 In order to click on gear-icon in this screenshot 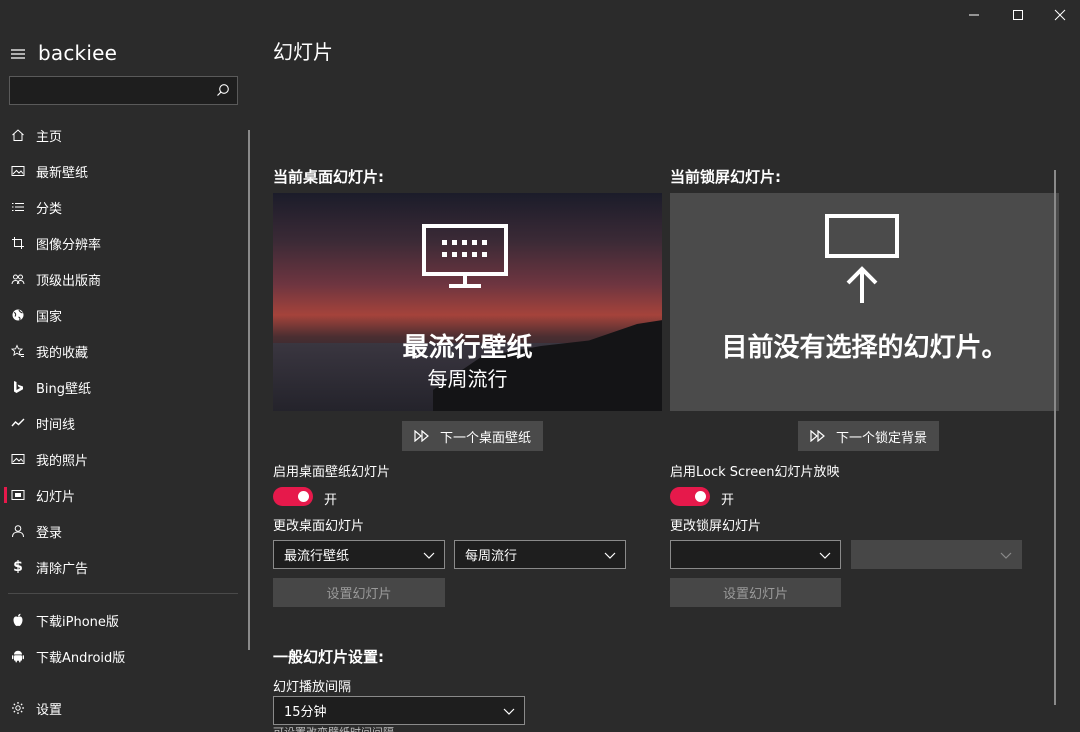, I will do `click(18, 708)`.